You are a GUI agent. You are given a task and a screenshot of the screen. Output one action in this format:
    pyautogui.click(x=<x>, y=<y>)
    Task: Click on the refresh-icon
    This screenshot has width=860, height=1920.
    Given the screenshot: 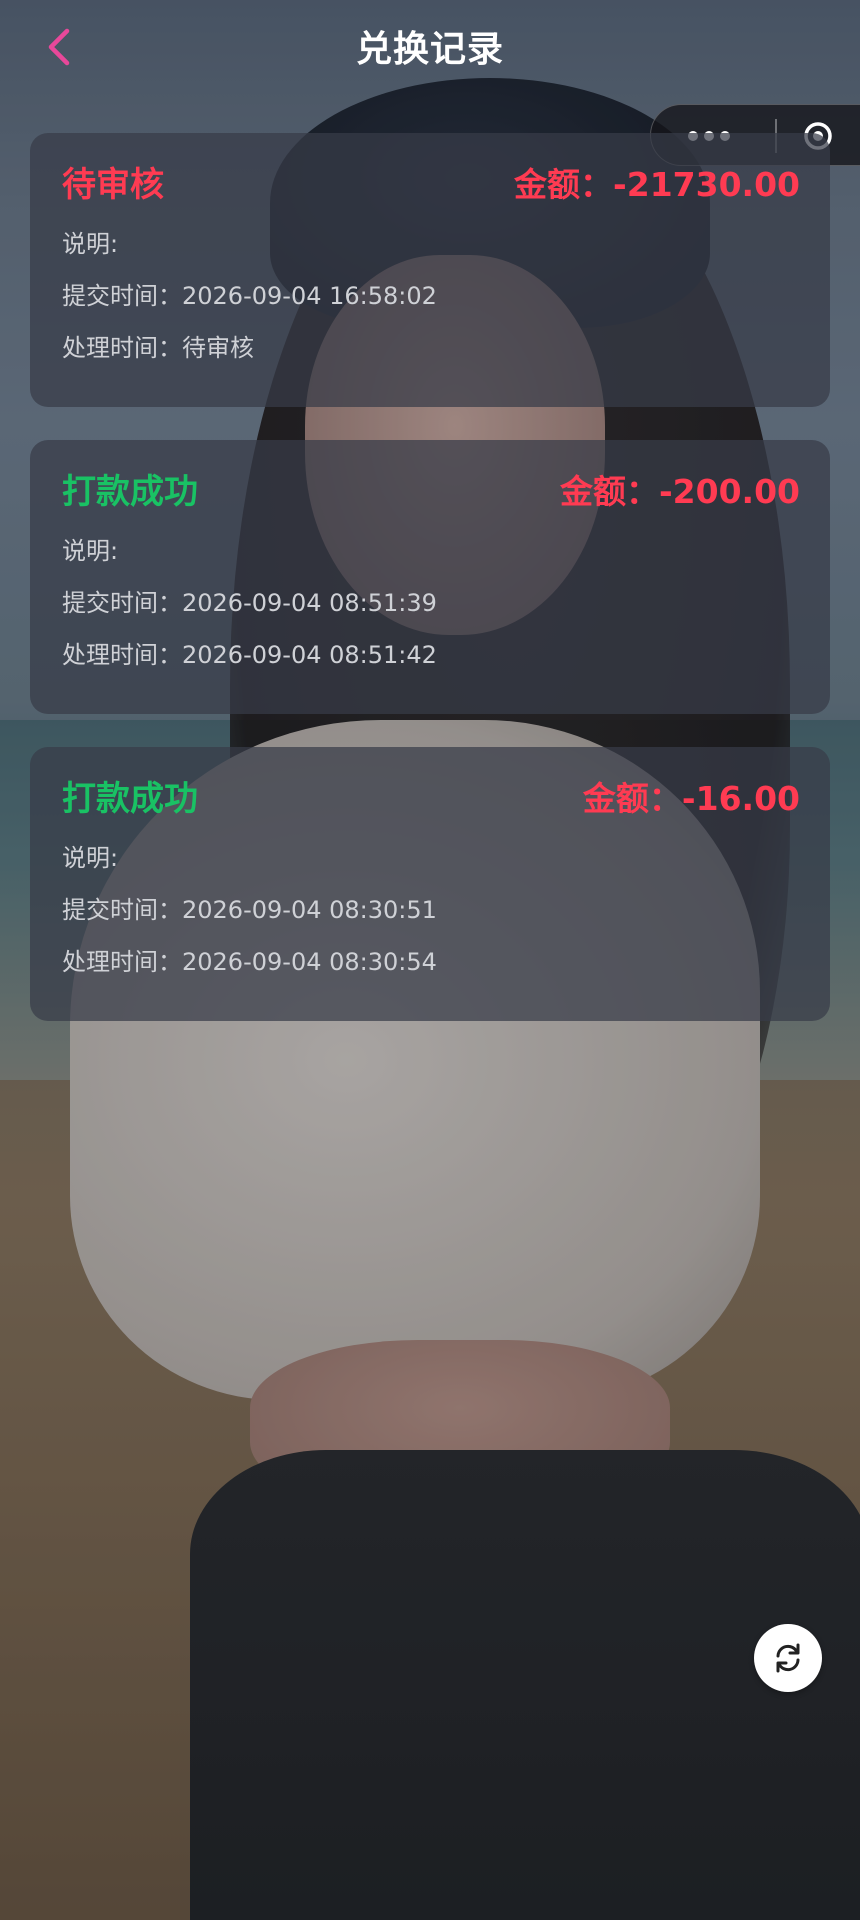 What is the action you would take?
    pyautogui.click(x=788, y=1658)
    